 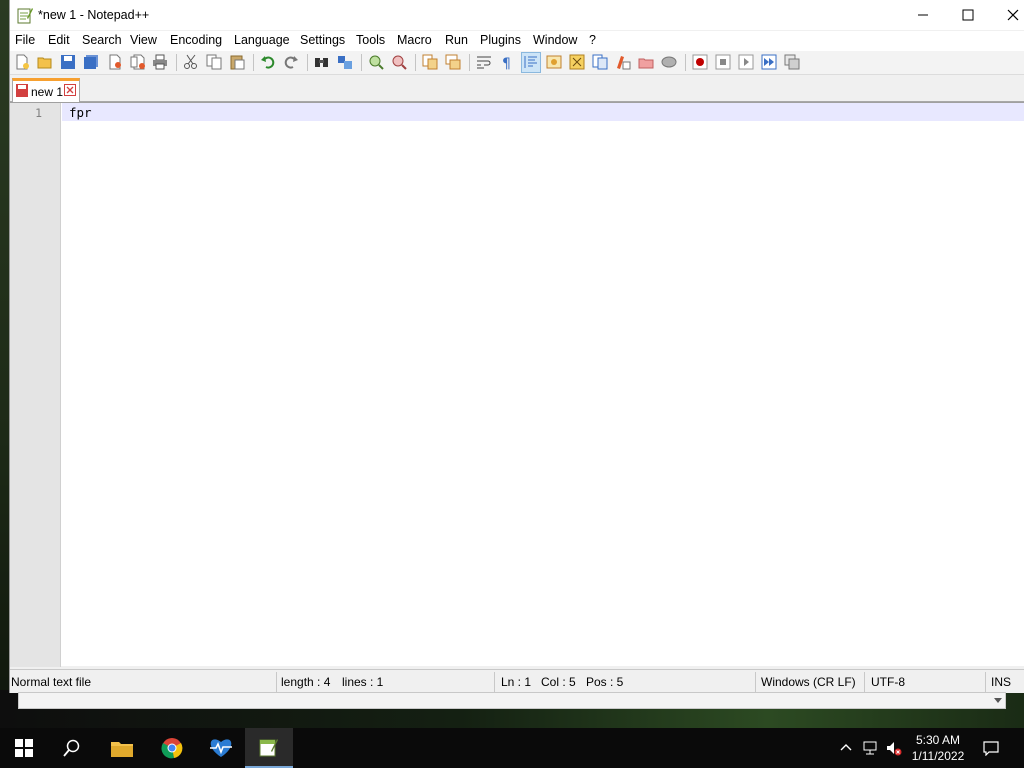 I want to click on status-column: Col : 5, so click(x=558, y=682).